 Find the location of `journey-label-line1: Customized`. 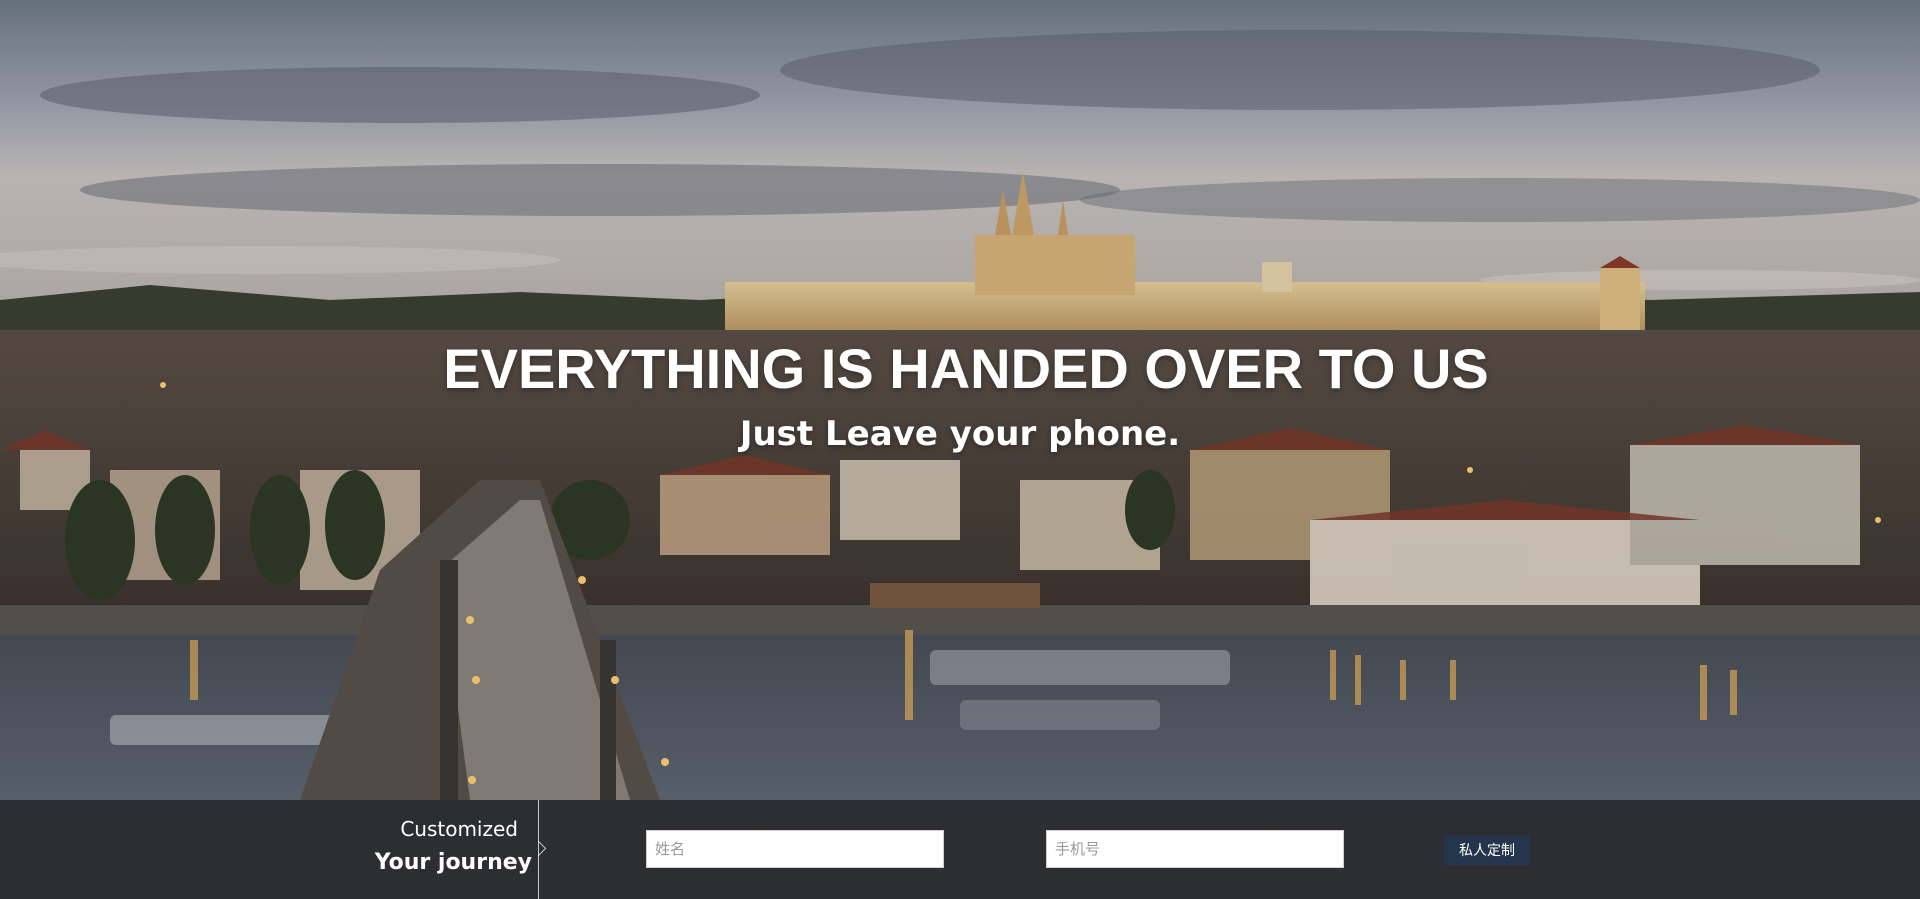

journey-label-line1: Customized is located at coordinates (459, 829).